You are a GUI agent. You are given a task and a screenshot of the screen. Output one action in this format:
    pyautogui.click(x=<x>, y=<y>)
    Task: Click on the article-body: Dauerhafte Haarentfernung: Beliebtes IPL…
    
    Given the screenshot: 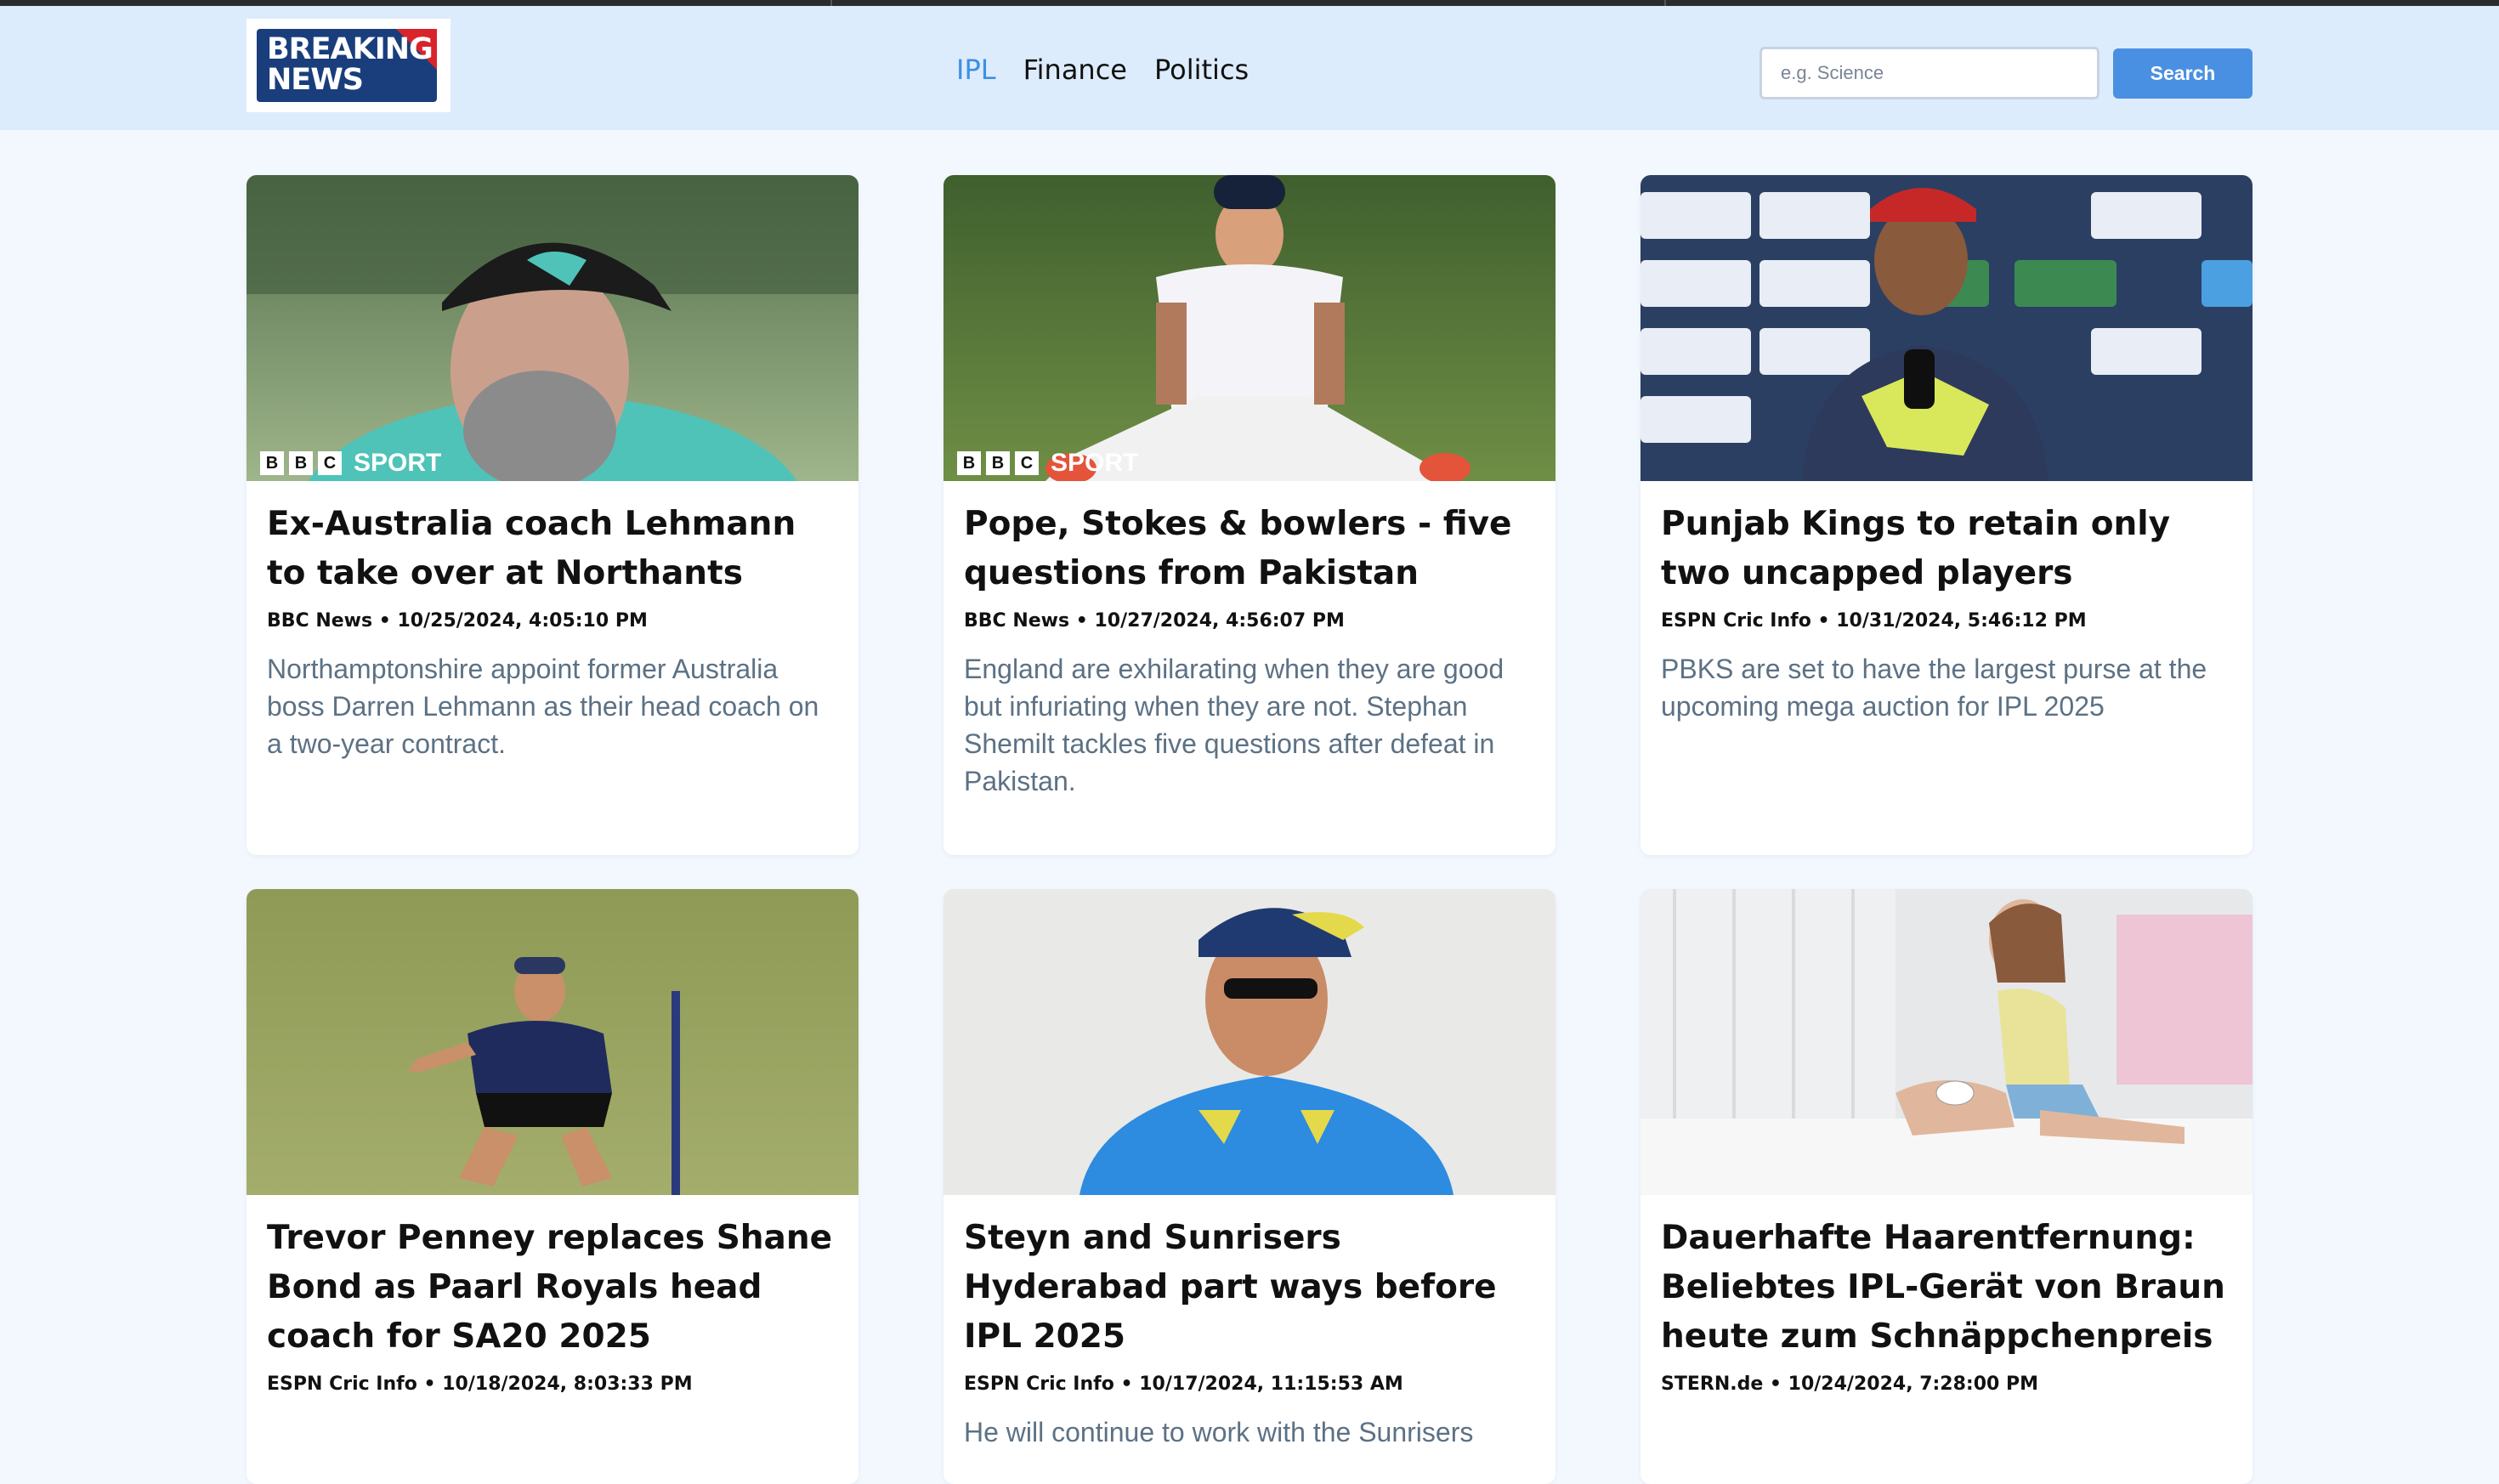 What is the action you would take?
    pyautogui.click(x=1946, y=1322)
    